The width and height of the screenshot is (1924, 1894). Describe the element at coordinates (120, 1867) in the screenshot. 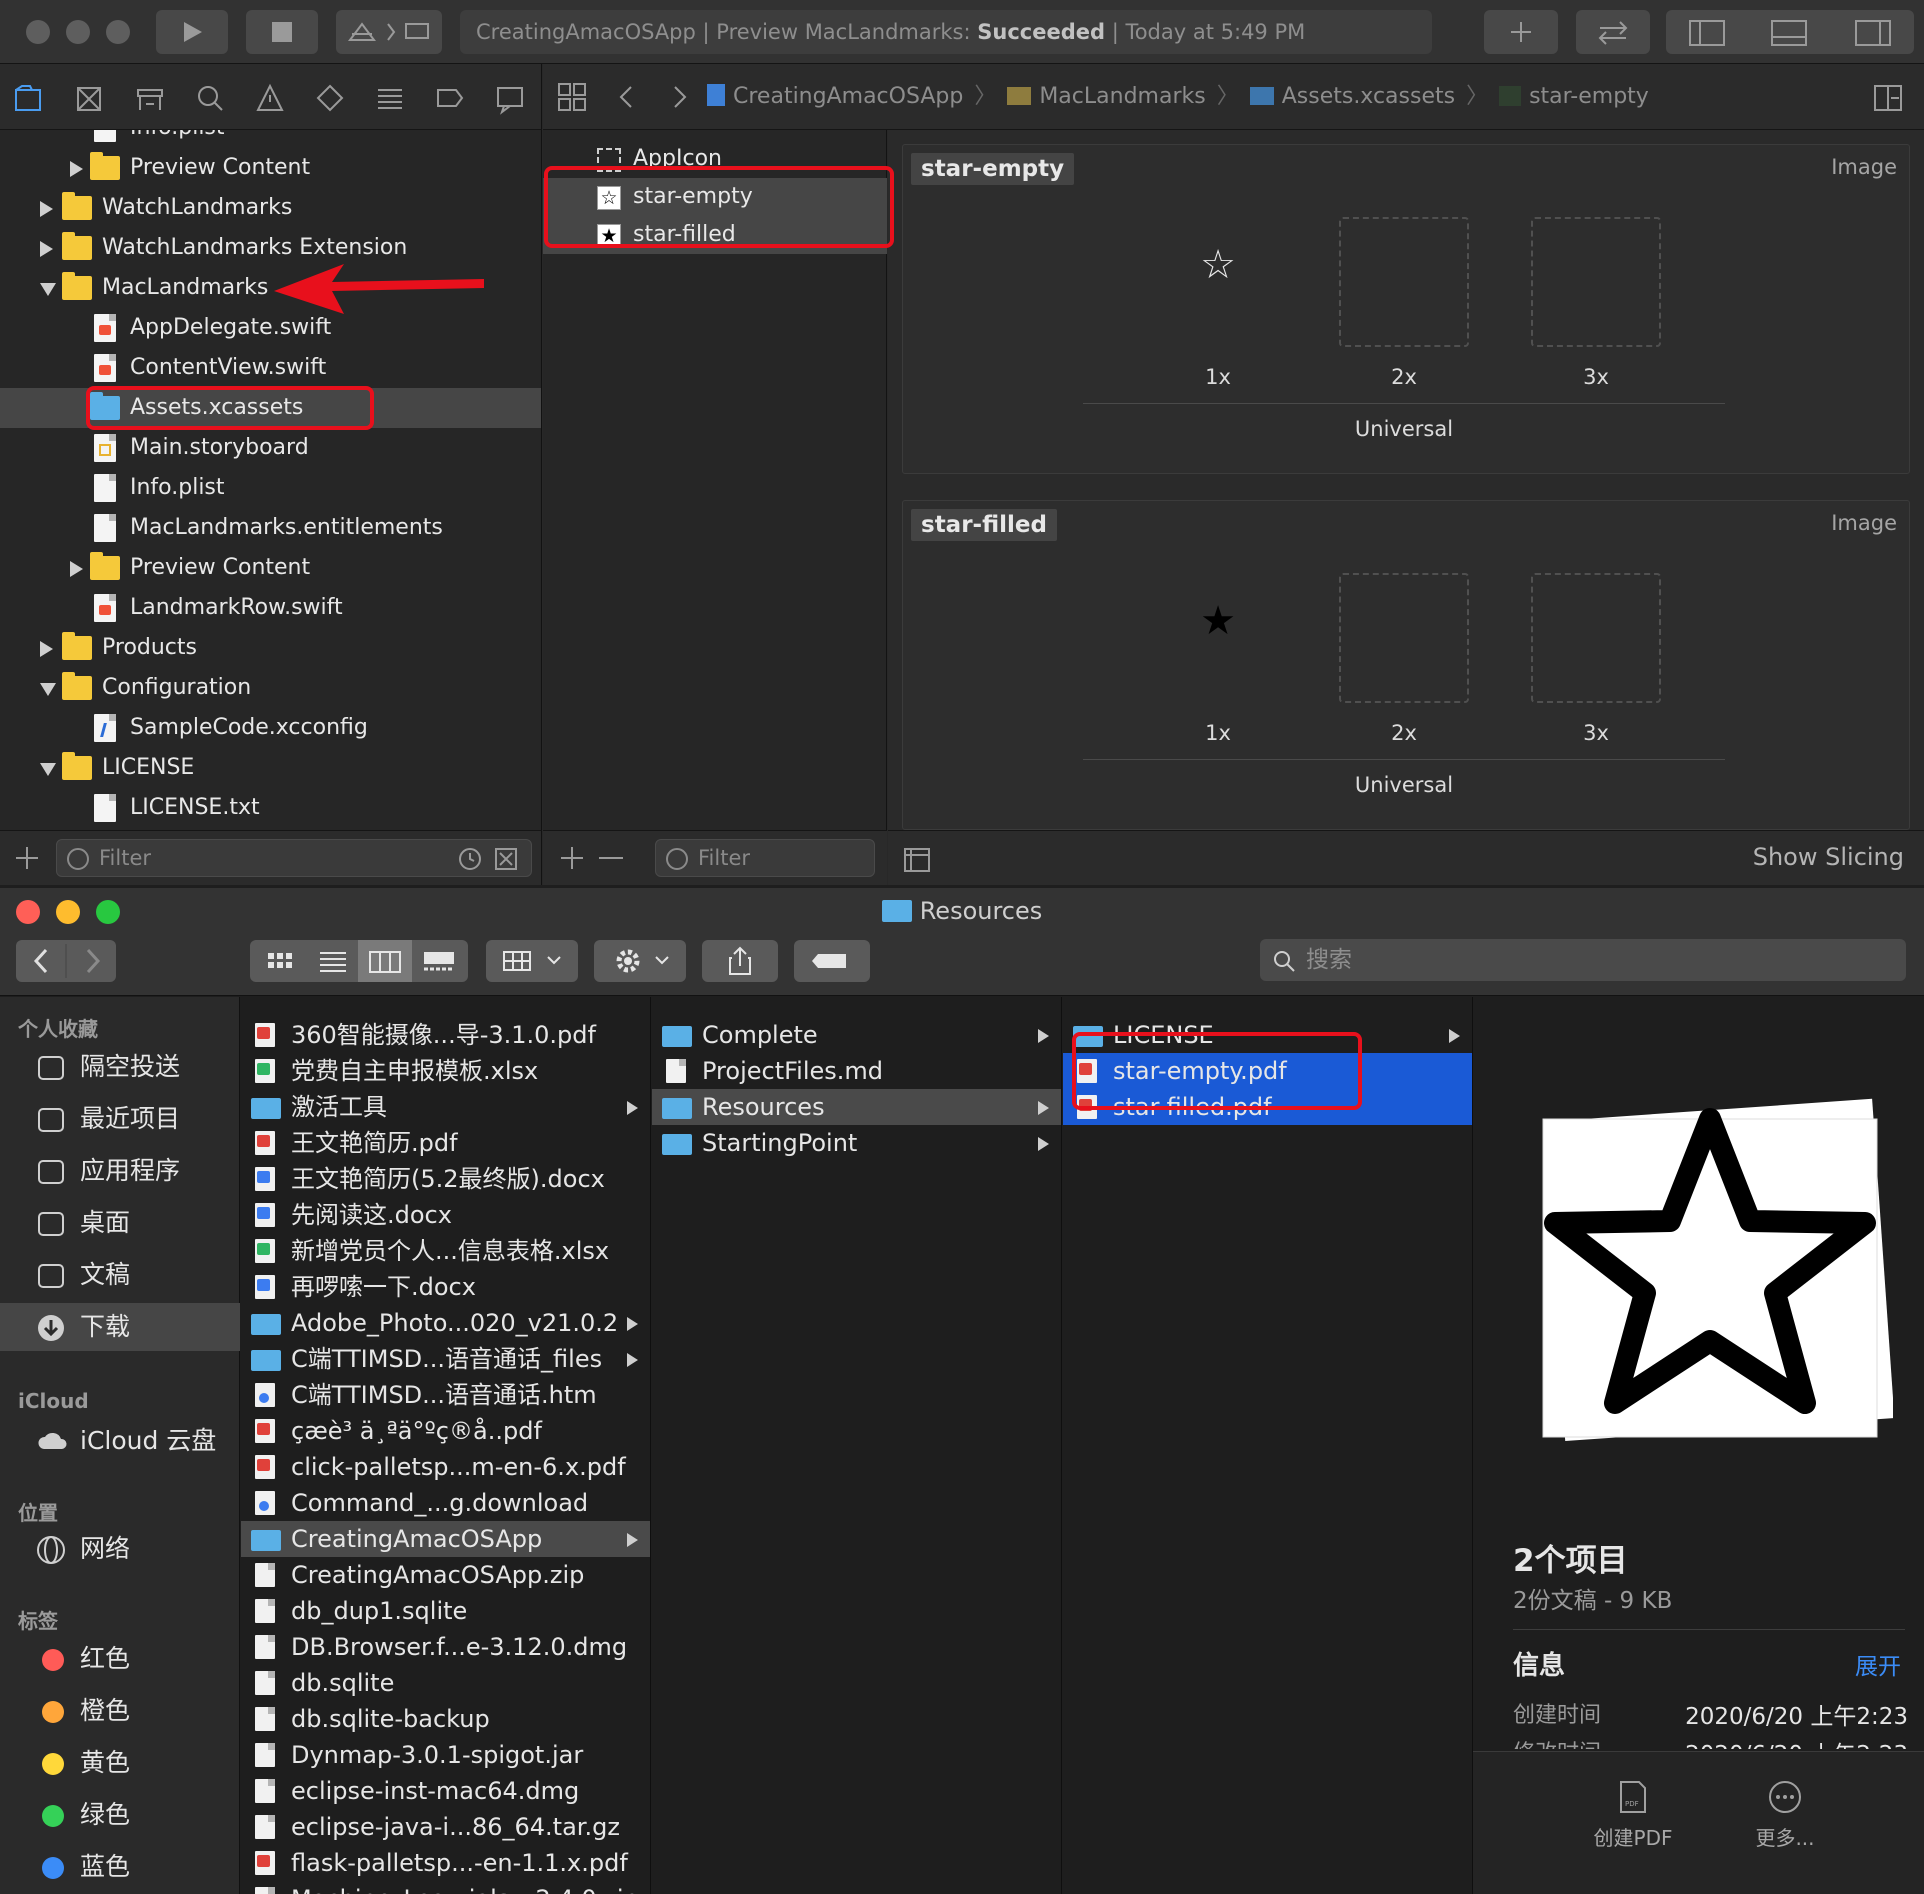

I see `sidebar-tag: 蓝色` at that location.